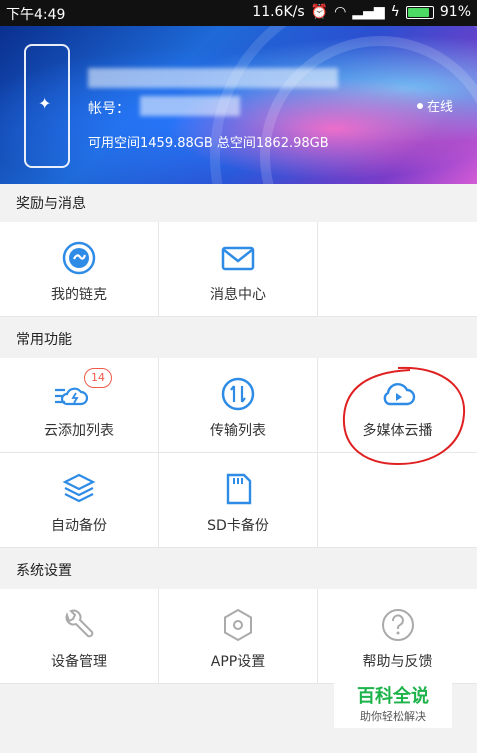 The height and width of the screenshot is (753, 477). What do you see at coordinates (238, 662) in the screenshot?
I see `app-settings-label: APP设置` at bounding box center [238, 662].